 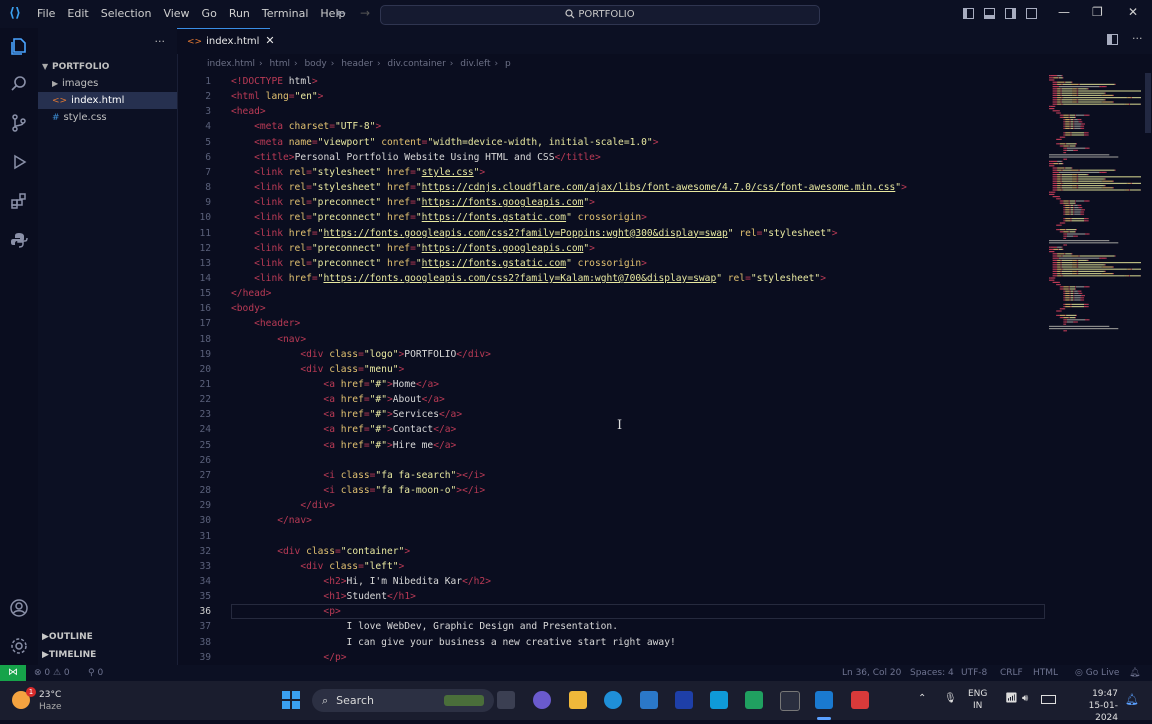 I want to click on microphone-icon: 🎙︎, so click(x=950, y=698).